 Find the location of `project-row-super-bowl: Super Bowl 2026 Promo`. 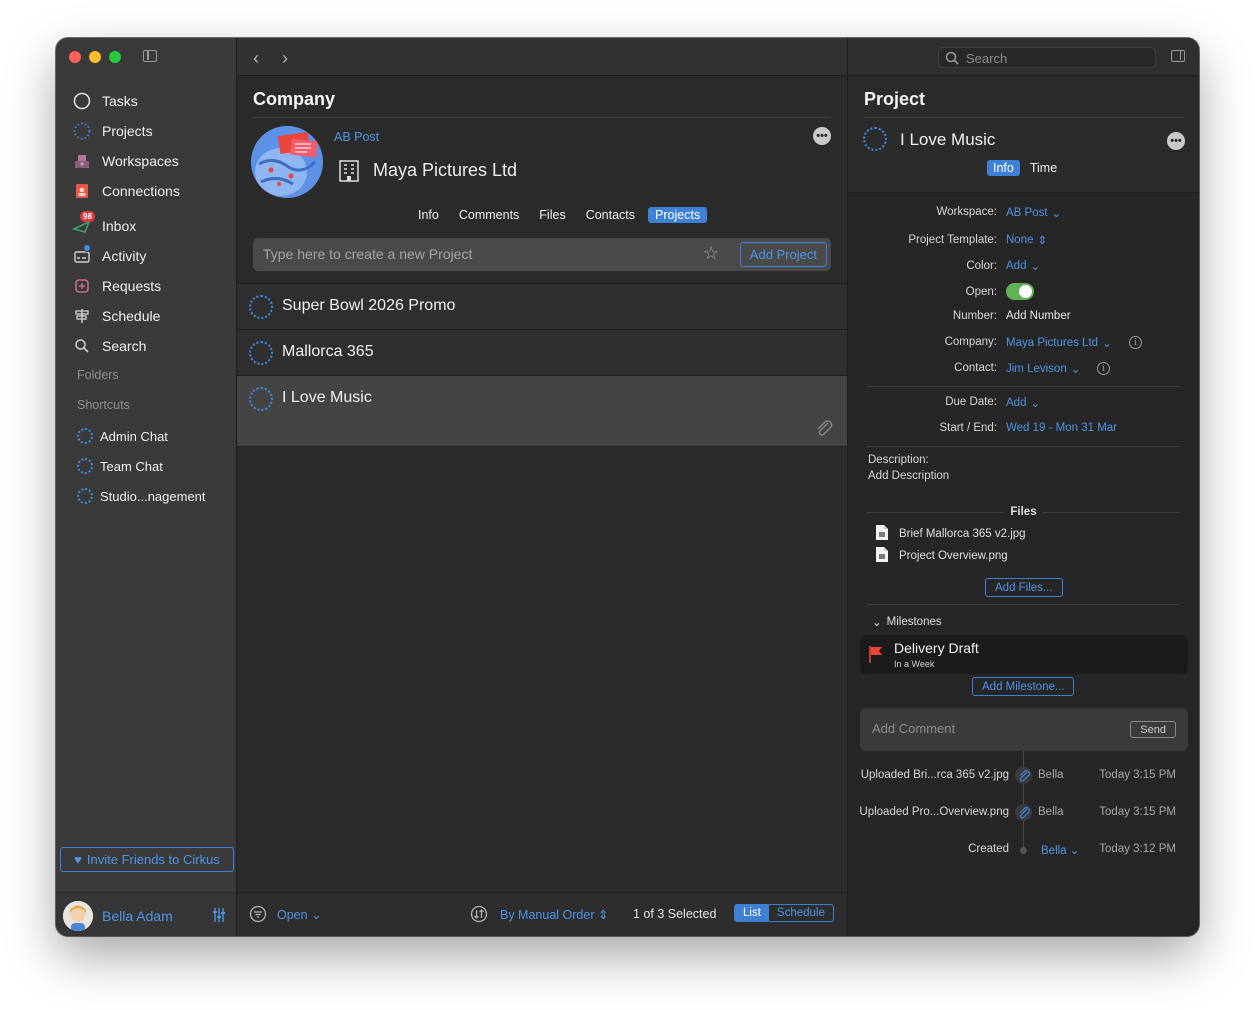

project-row-super-bowl: Super Bowl 2026 Promo is located at coordinates (542, 306).